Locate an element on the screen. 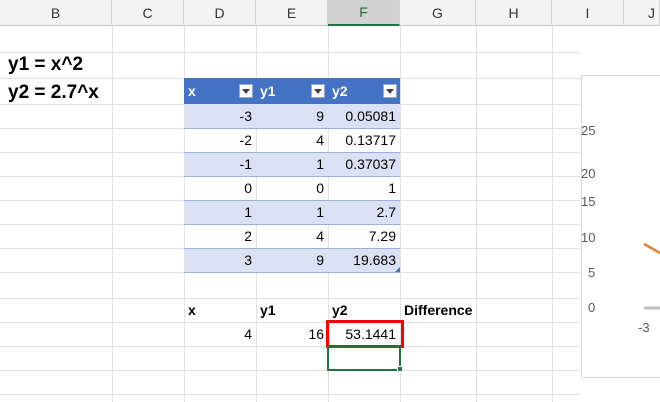 The image size is (660, 402). column-header-f: F is located at coordinates (364, 13).